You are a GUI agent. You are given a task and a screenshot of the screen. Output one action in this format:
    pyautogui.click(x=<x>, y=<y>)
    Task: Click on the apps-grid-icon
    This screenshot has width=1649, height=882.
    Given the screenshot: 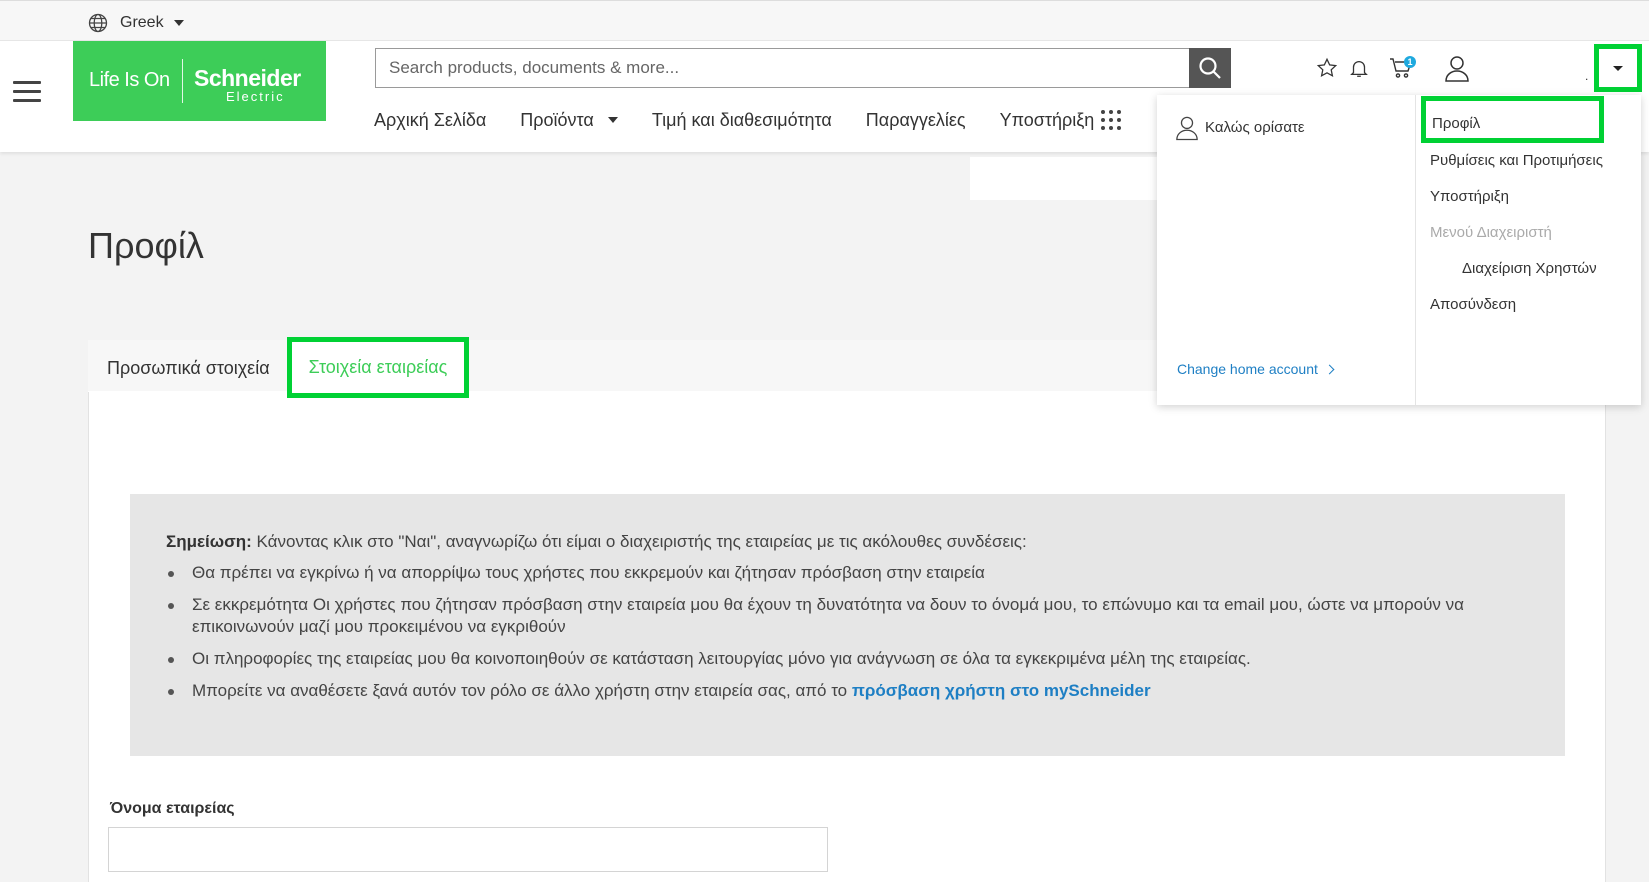 What is the action you would take?
    pyautogui.click(x=1111, y=120)
    